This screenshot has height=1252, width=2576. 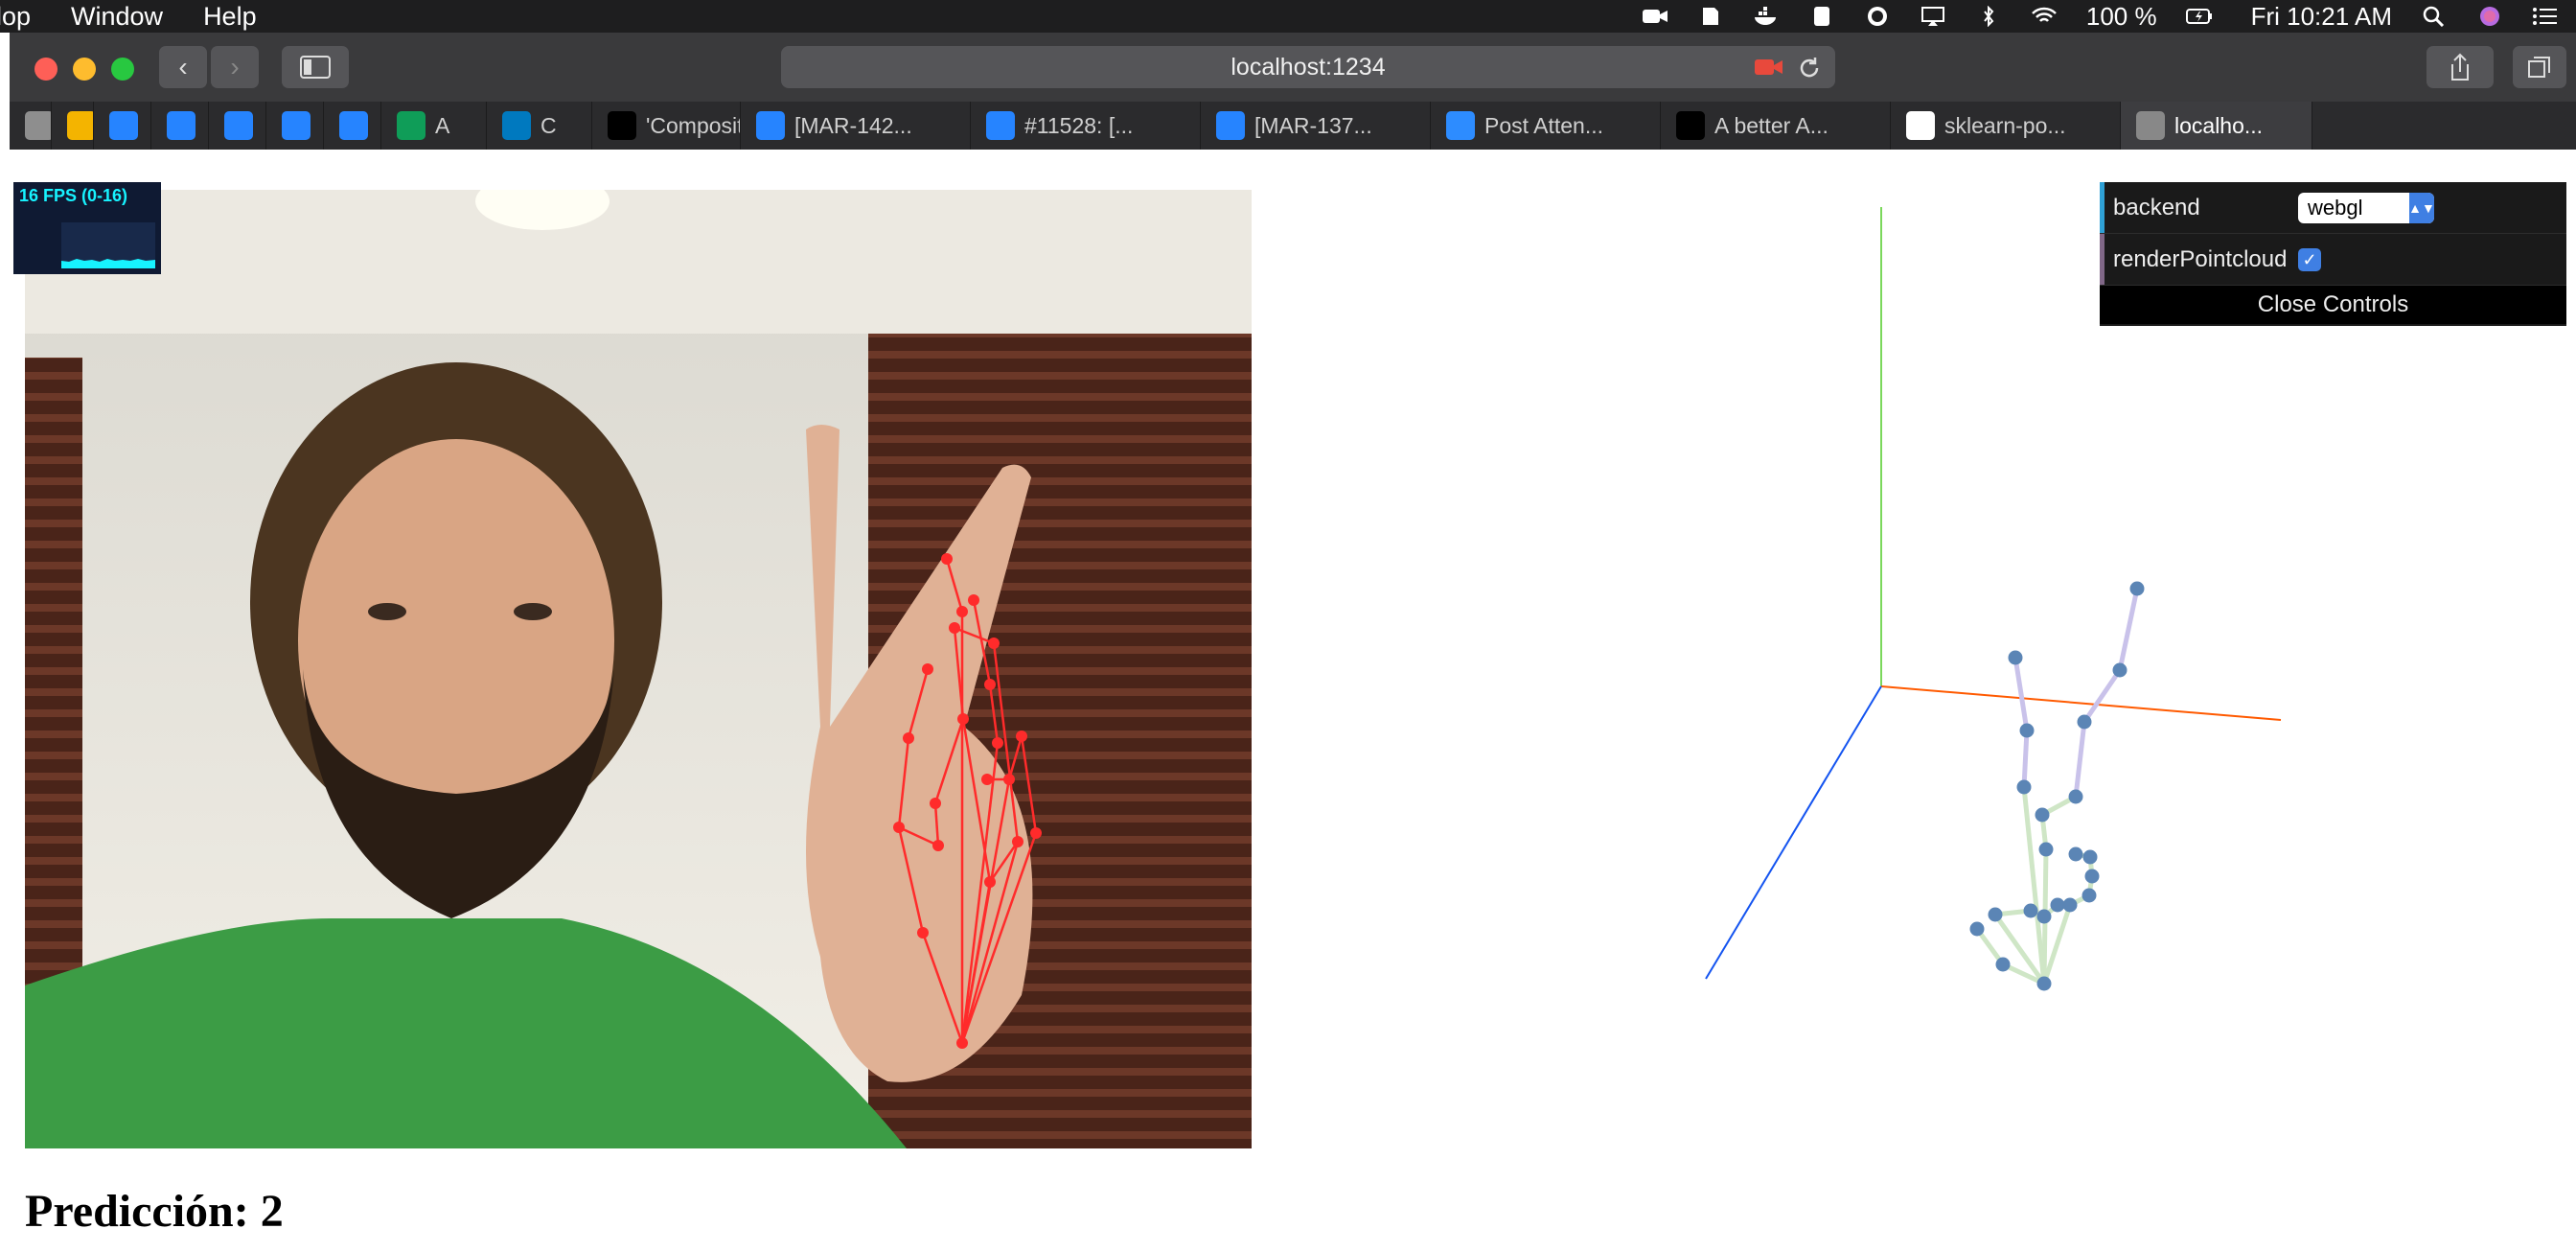 What do you see at coordinates (2489, 16) in the screenshot?
I see `siri-icon` at bounding box center [2489, 16].